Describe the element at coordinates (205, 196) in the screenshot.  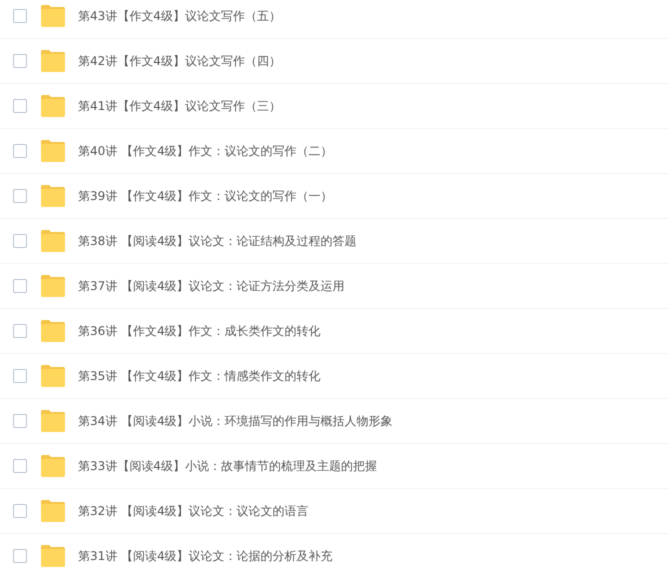
I see `file-name: 第39讲 【作文4级】作文：议论文的写作（一）` at that location.